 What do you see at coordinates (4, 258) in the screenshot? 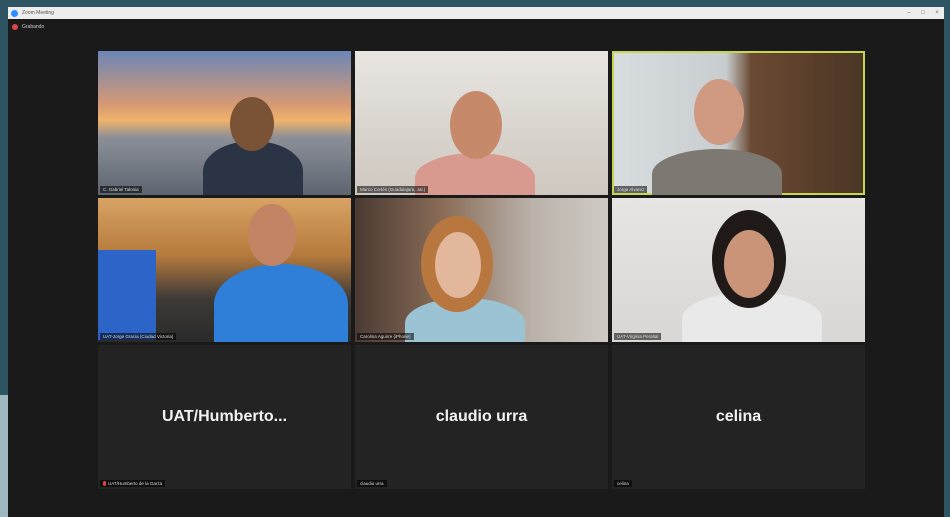
I see `desktop-edge-left` at bounding box center [4, 258].